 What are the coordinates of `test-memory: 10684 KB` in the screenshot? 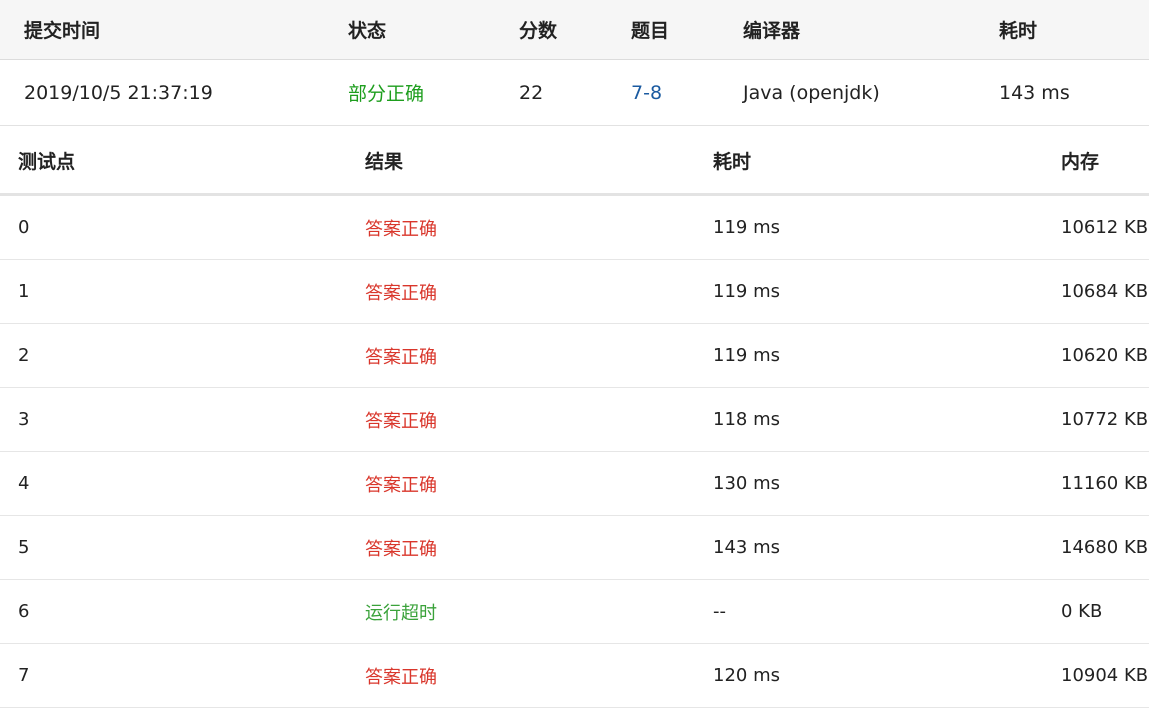 It's located at (1105, 291).